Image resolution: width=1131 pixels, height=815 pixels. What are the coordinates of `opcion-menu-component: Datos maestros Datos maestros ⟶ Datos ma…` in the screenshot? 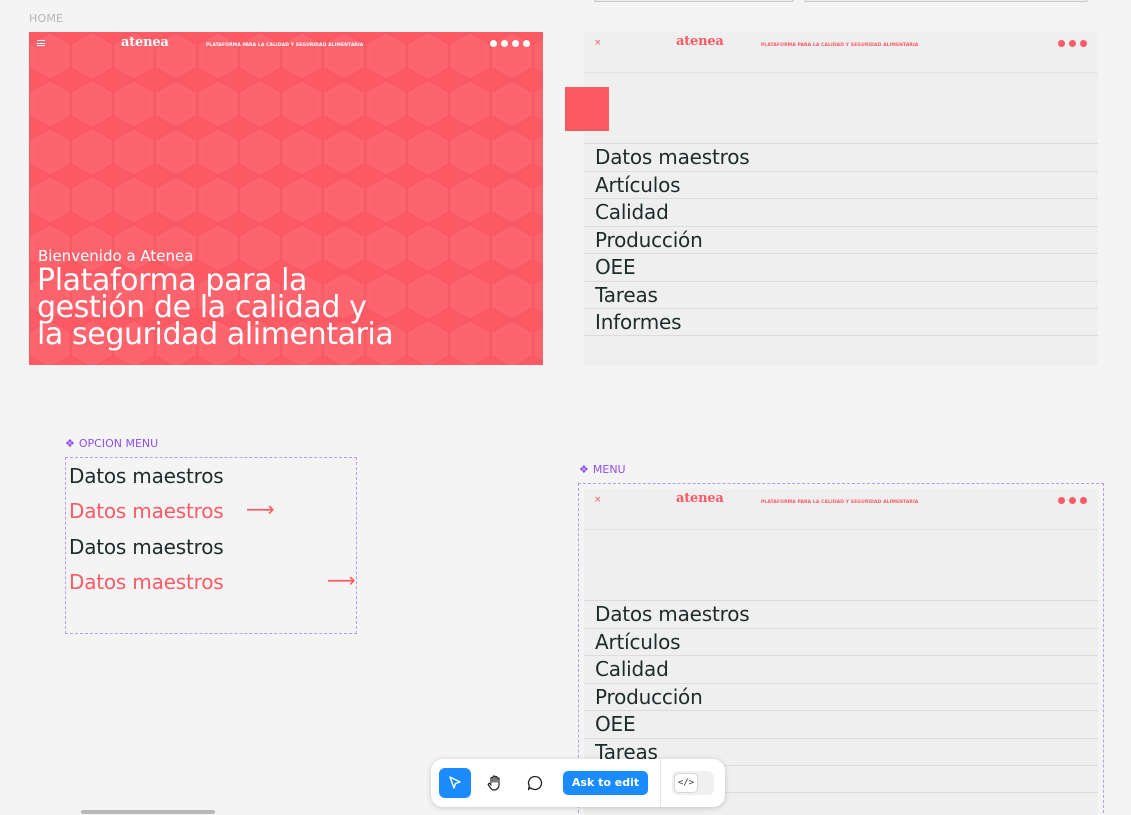 It's located at (211, 545).